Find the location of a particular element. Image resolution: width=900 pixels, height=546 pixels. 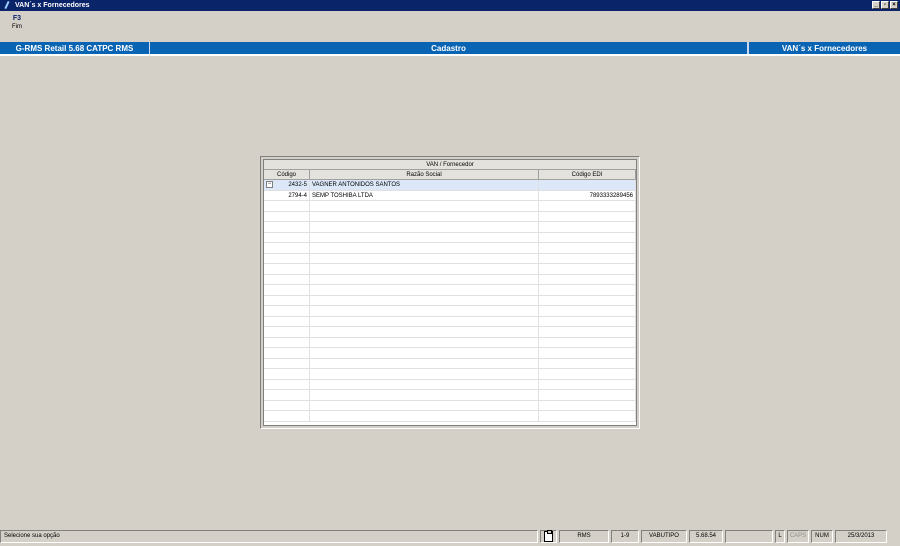

title-bar: VAN´s x Fornecedores _ ▫ × is located at coordinates (450, 5).